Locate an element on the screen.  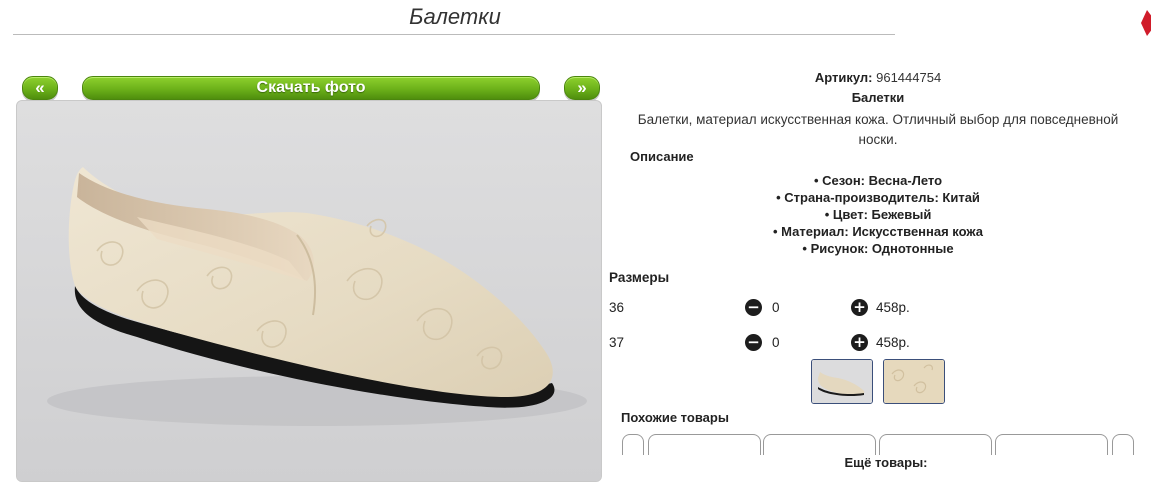
product-name: Балетки is located at coordinates (878, 97).